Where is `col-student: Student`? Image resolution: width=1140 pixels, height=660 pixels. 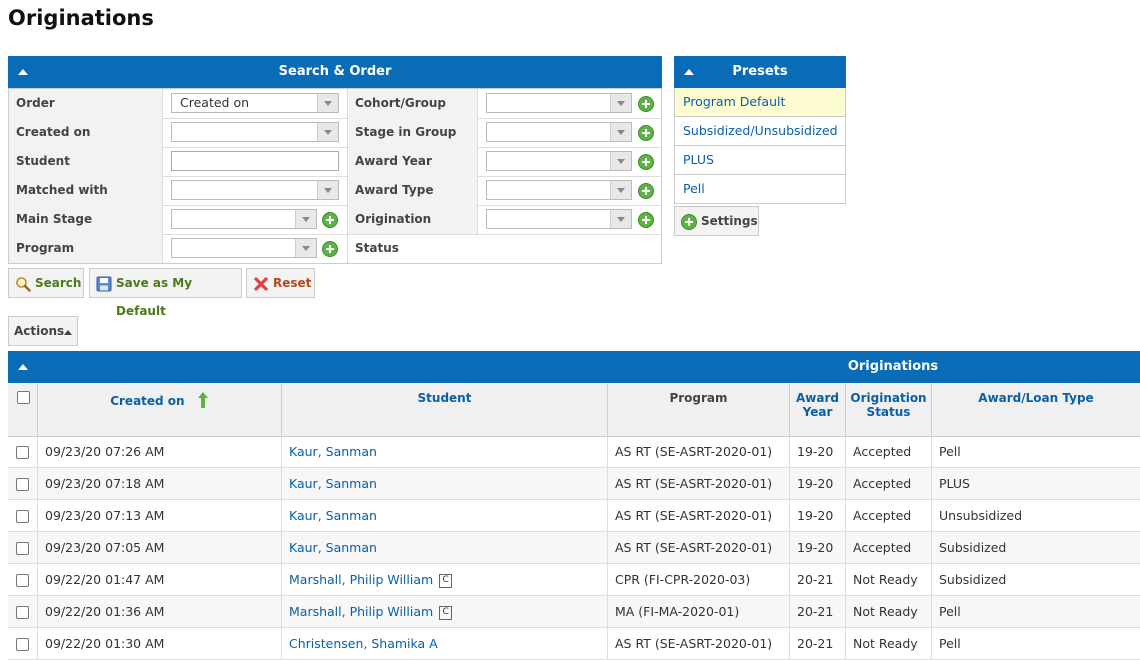
col-student: Student is located at coordinates (445, 410).